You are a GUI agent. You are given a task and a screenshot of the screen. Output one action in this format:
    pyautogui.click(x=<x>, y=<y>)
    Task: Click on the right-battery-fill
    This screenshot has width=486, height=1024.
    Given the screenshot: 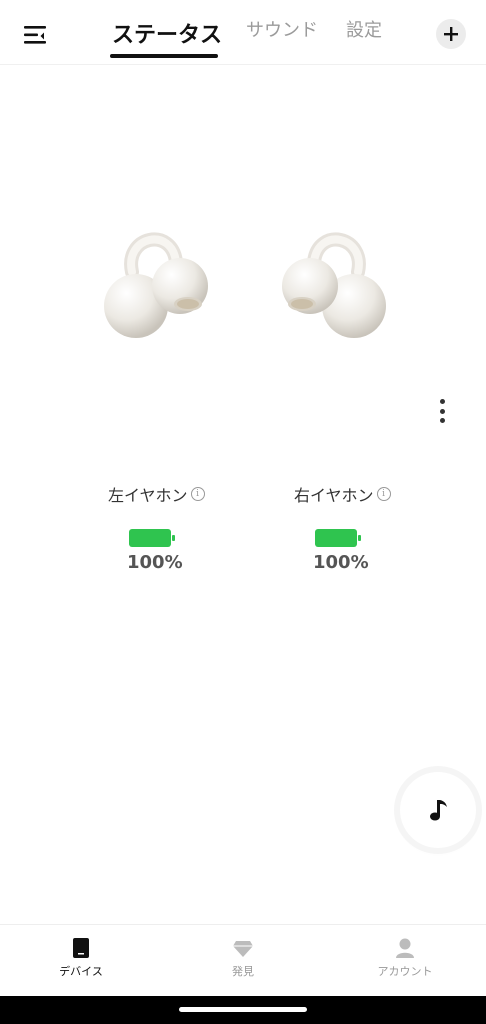 What is the action you would take?
    pyautogui.click(x=336, y=538)
    